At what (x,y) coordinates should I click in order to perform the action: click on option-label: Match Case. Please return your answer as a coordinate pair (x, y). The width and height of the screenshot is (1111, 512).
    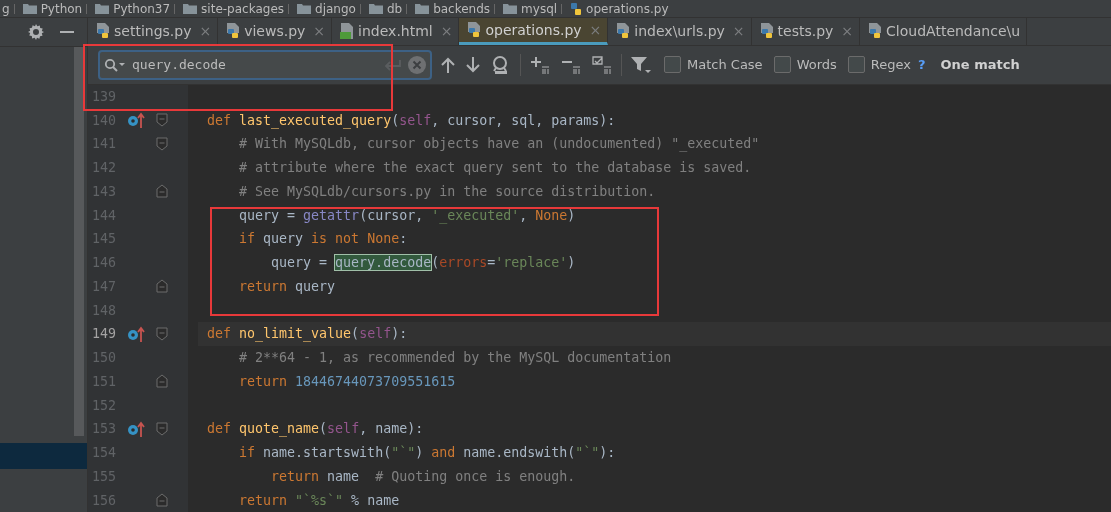
    Looking at the image, I should click on (725, 65).